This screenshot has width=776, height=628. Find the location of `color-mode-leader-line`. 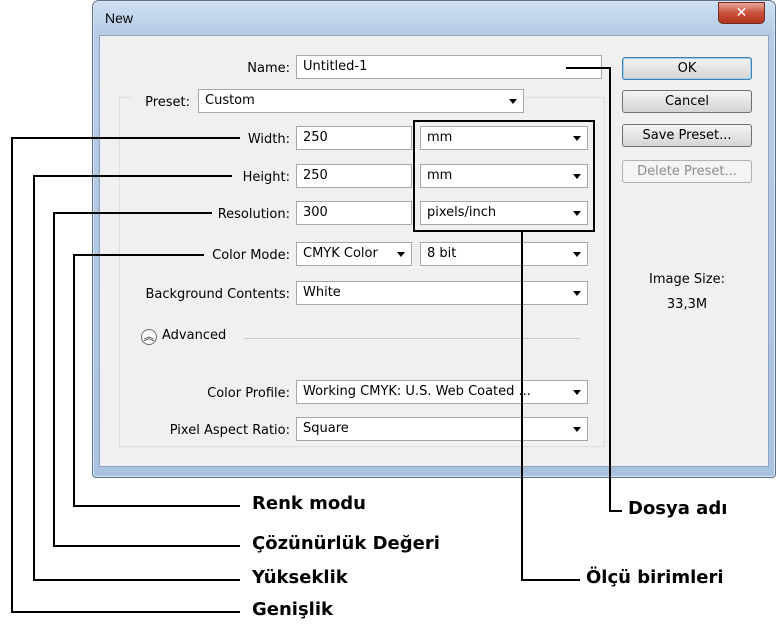

color-mode-leader-line is located at coordinates (156, 380).